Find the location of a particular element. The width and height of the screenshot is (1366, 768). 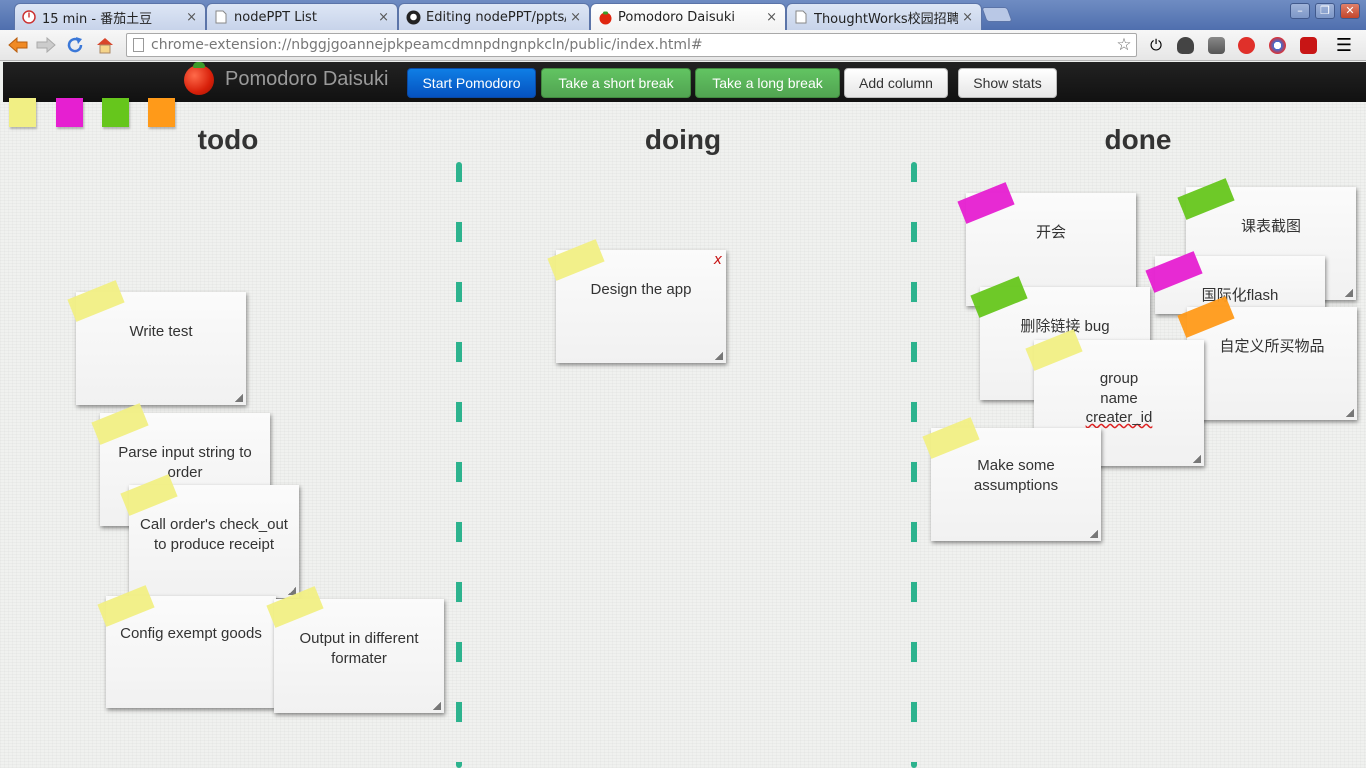

start-pomodoro-button: Start Pomodoro is located at coordinates (471, 83).